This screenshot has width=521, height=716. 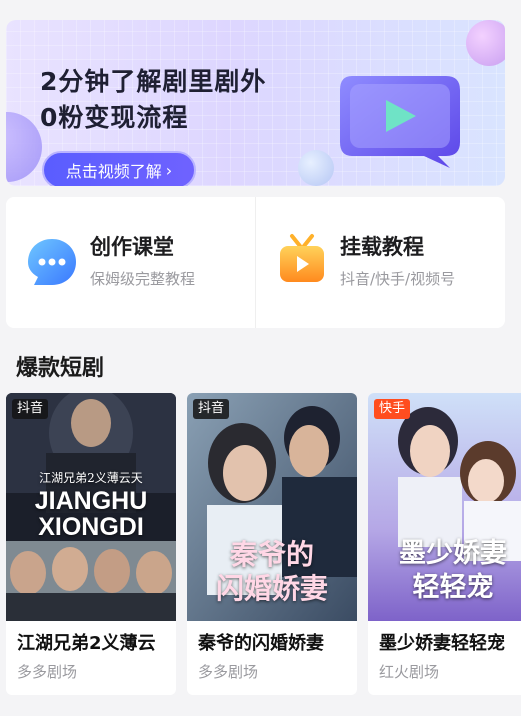 I want to click on watch-video-button: 点击视频了解 ›, so click(x=119, y=168).